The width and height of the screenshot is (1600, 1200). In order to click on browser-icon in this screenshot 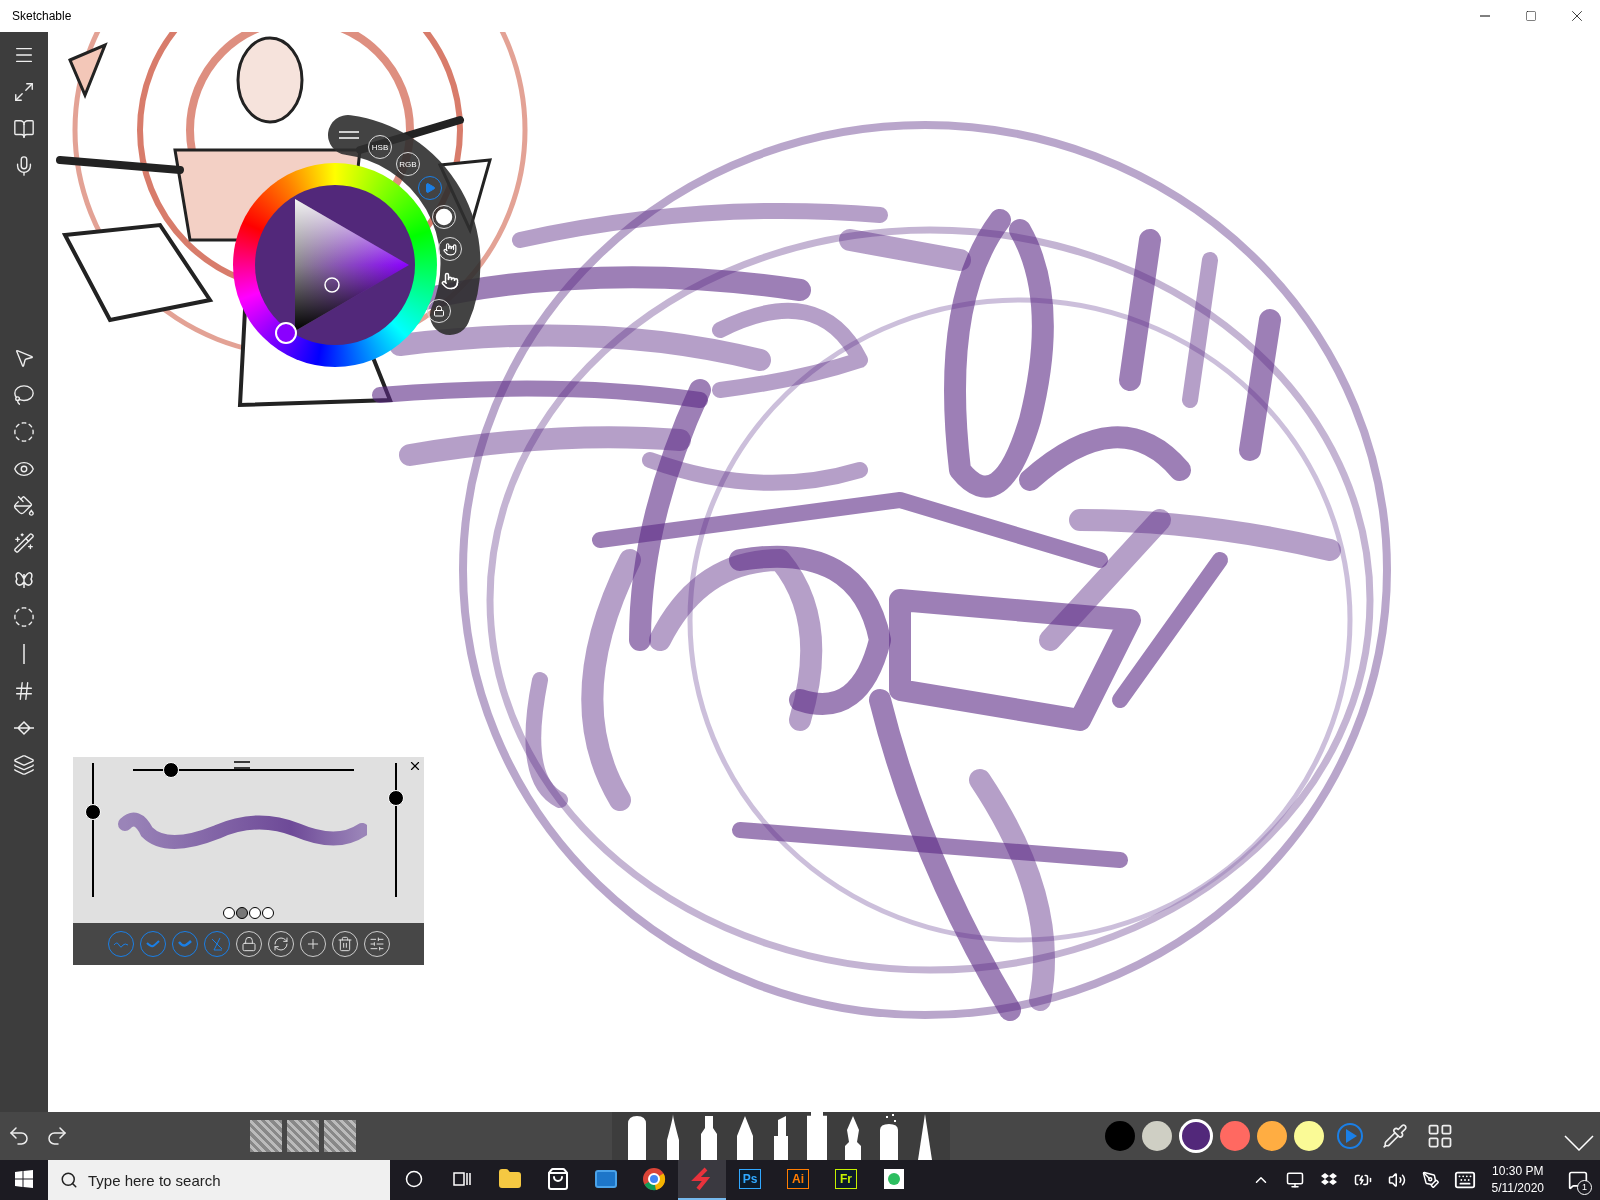, I will do `click(654, 1179)`.